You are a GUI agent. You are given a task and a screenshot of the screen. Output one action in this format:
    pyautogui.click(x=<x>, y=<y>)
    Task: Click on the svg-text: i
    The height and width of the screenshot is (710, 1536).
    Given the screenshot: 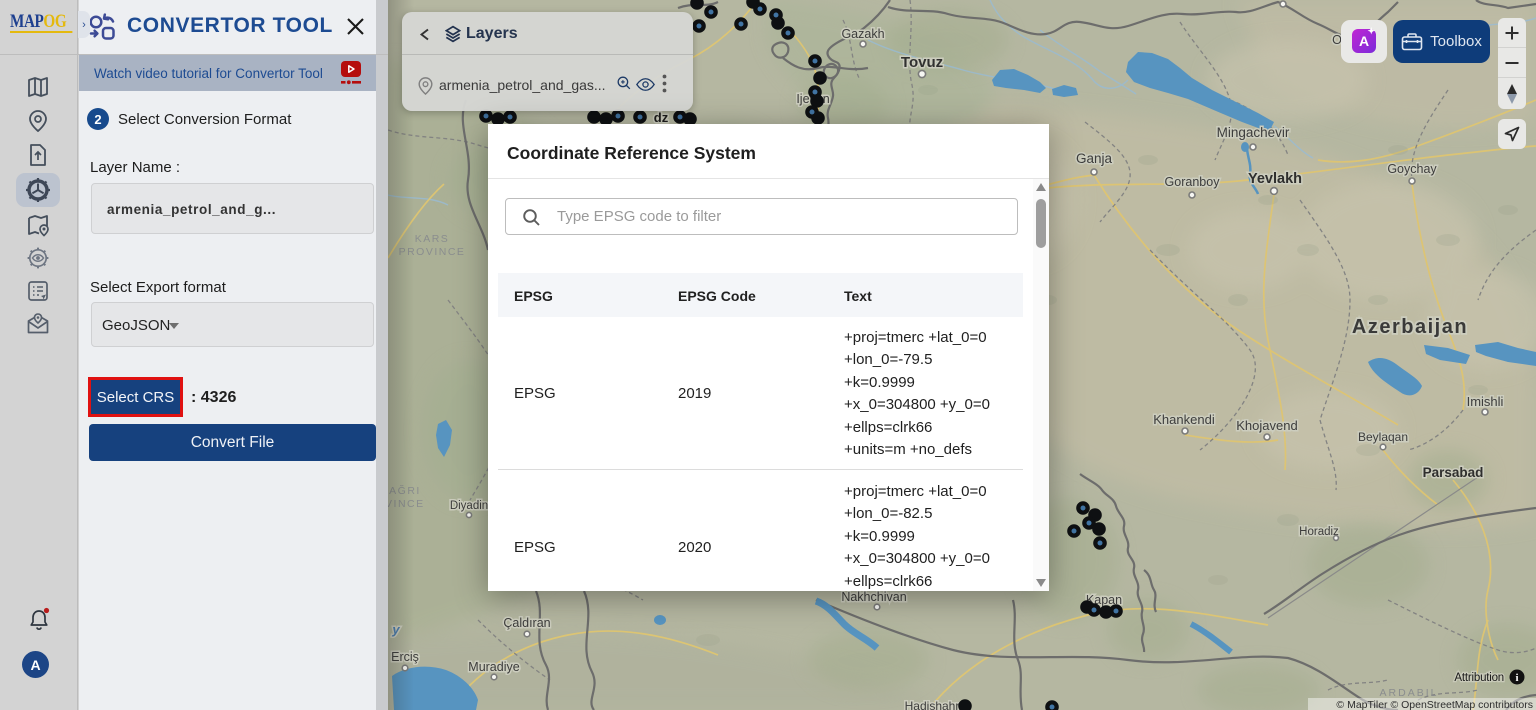 What is the action you would take?
    pyautogui.click(x=1516, y=678)
    